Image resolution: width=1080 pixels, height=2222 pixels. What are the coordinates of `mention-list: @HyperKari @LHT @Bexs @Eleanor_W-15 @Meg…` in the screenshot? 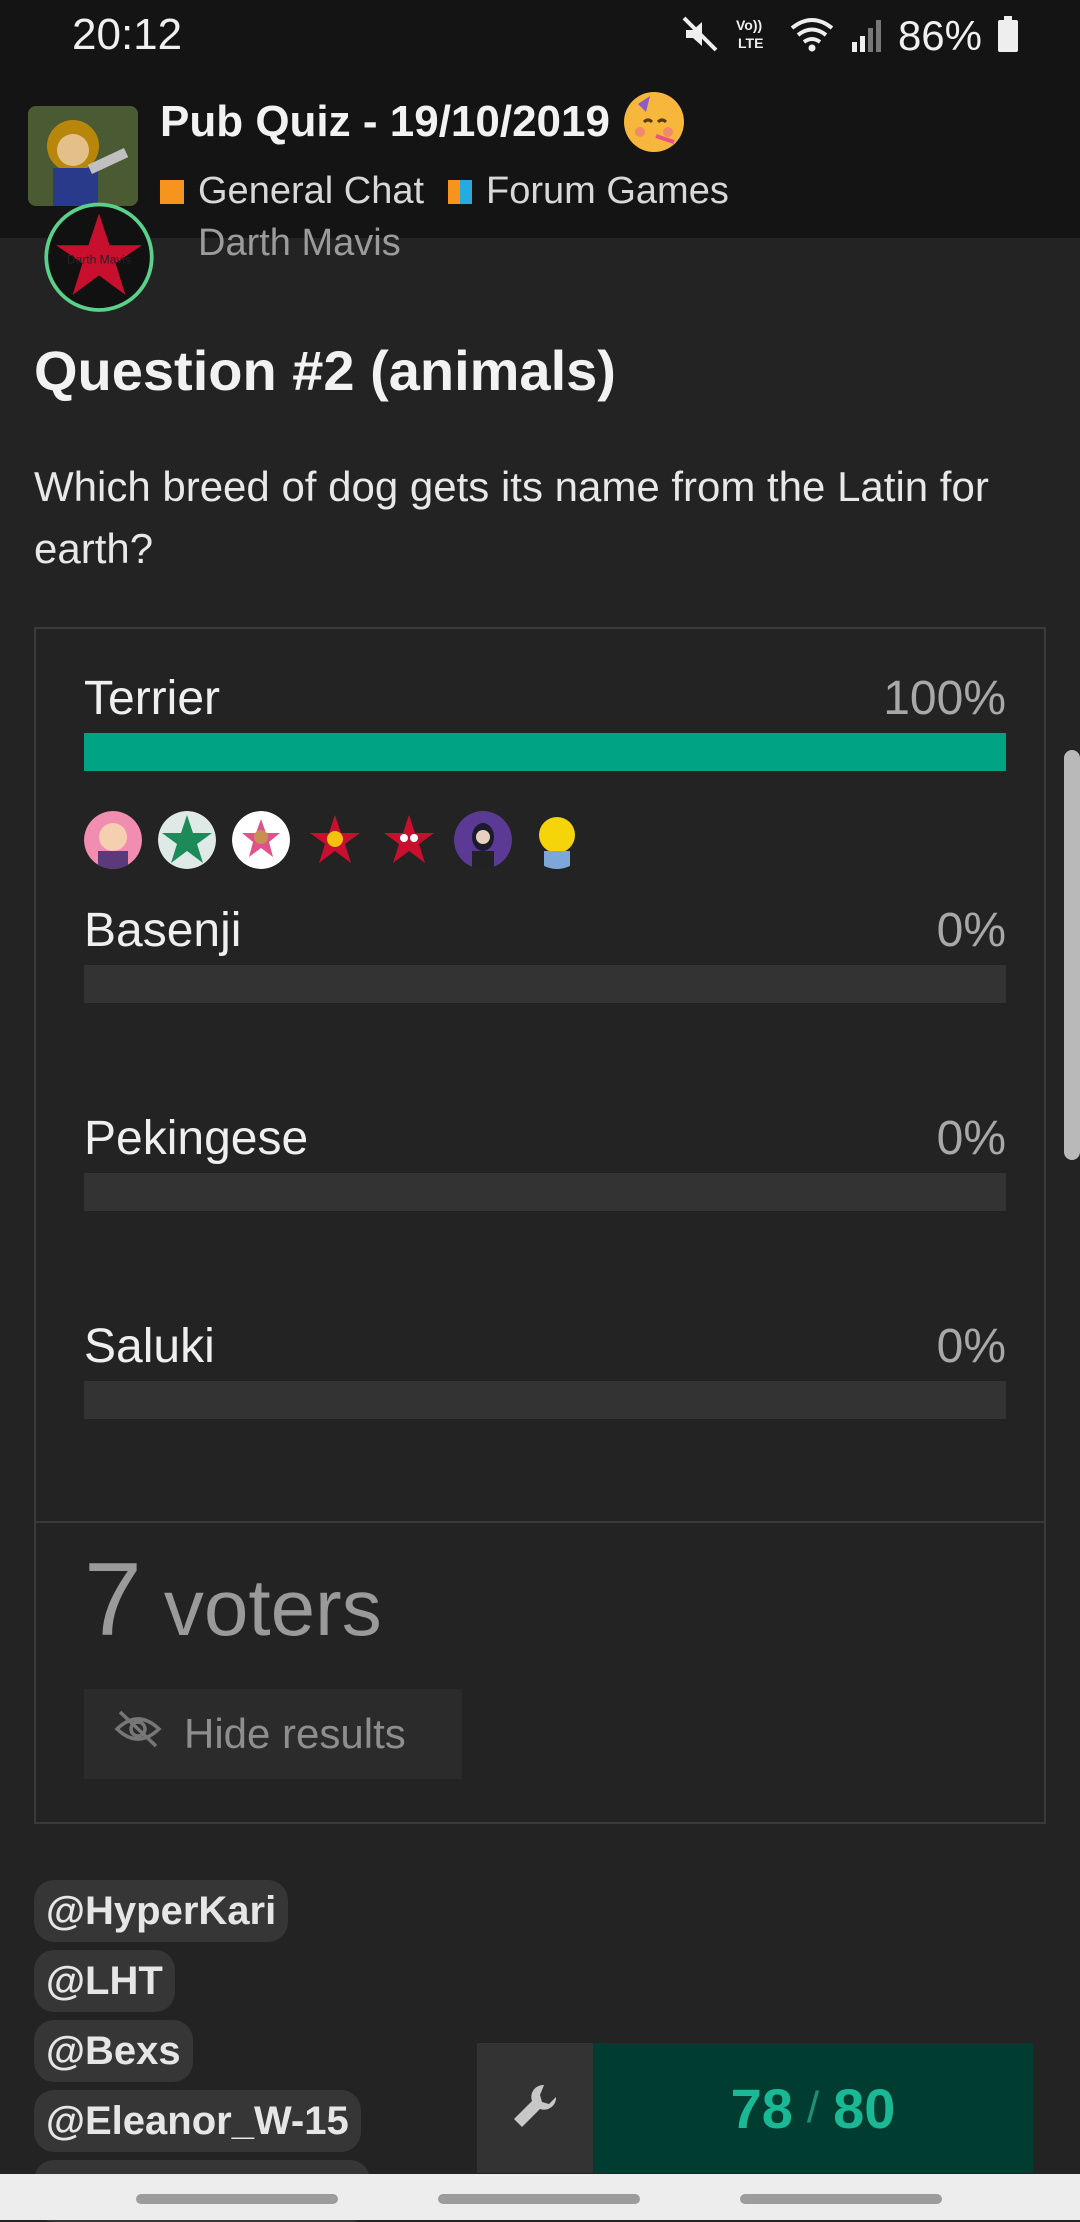 It's located at (202, 2051).